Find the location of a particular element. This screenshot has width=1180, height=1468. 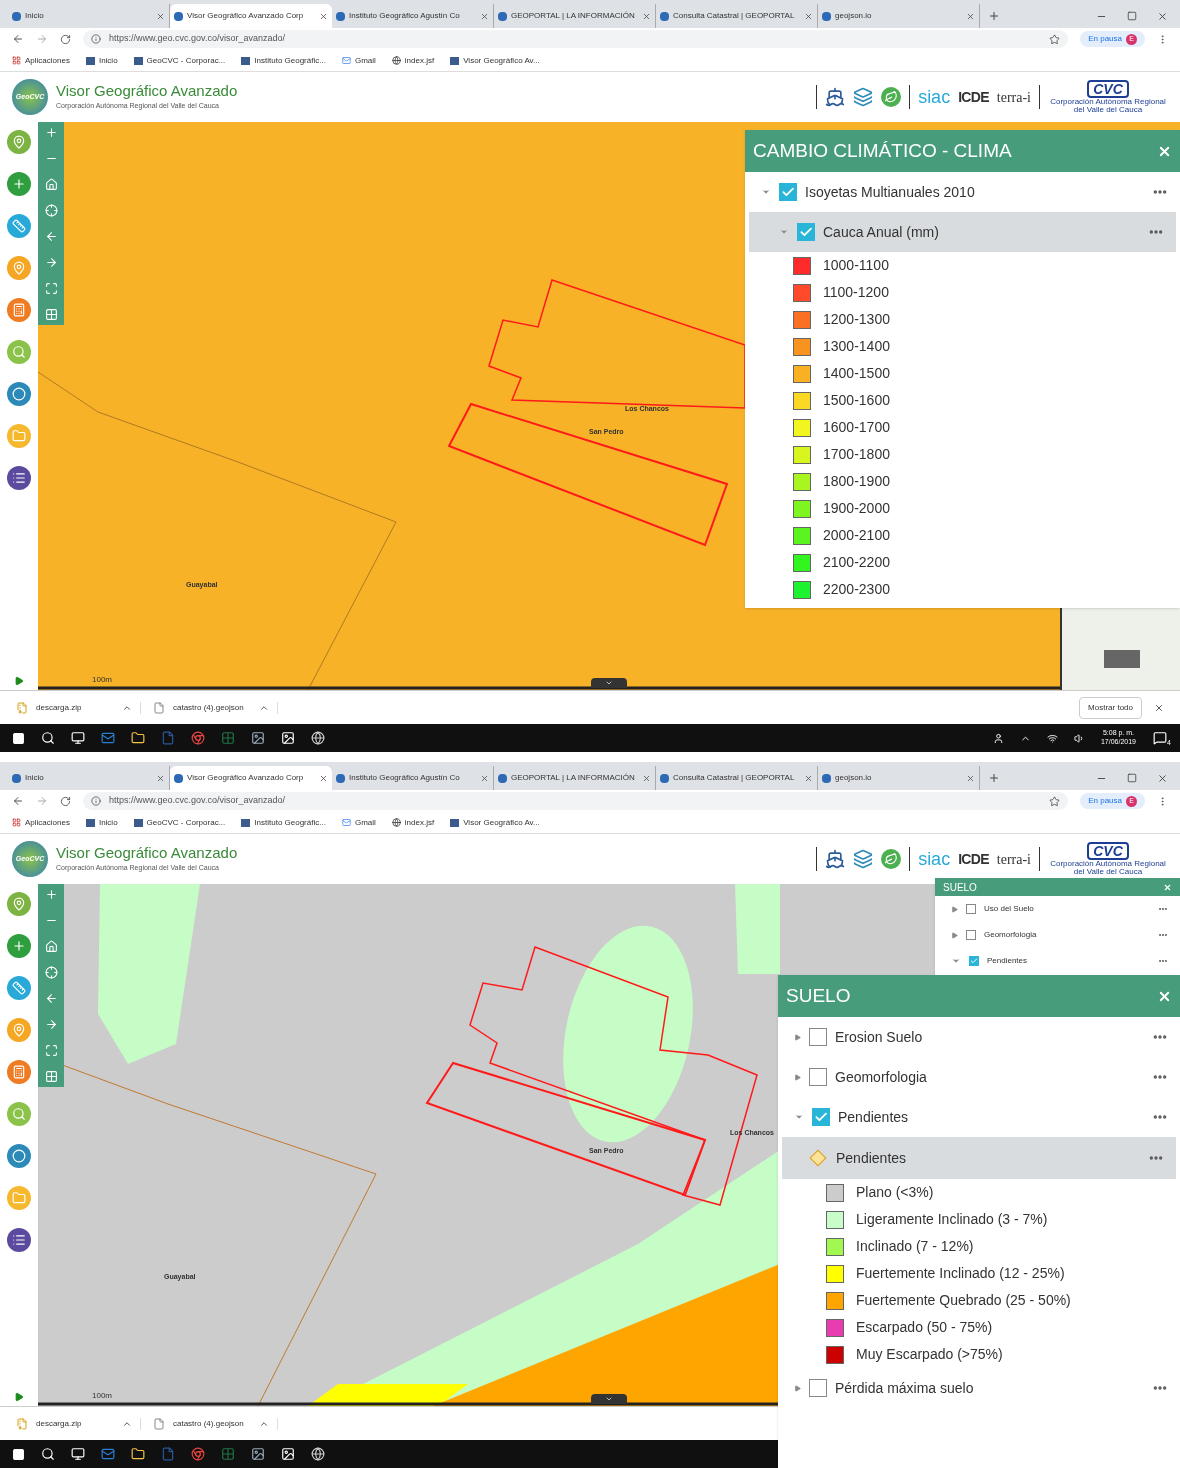

partner-logo: terra-i is located at coordinates (1013, 859).